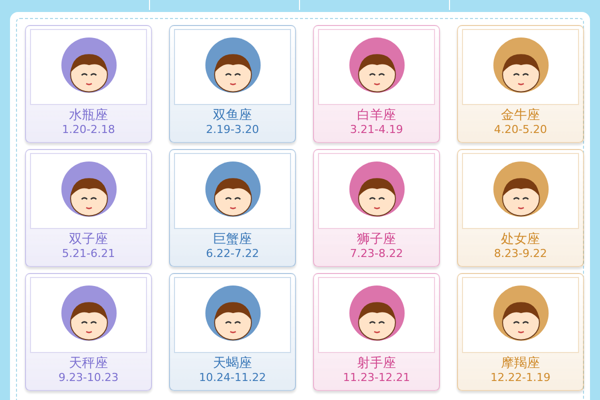 Image resolution: width=600 pixels, height=400 pixels. I want to click on zodiac-card: 金牛座 4.20-5.20, so click(520, 84).